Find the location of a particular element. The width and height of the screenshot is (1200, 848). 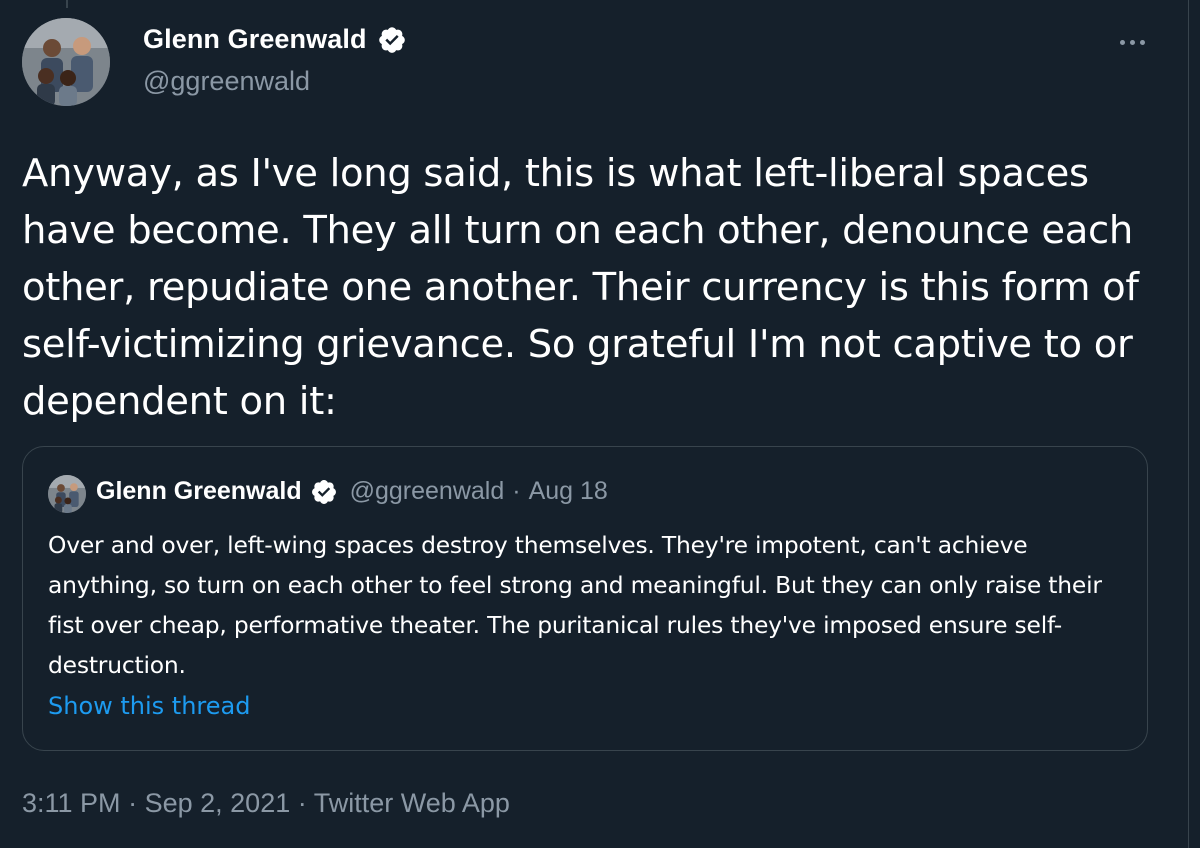

thread-connector-line is located at coordinates (67, 4).